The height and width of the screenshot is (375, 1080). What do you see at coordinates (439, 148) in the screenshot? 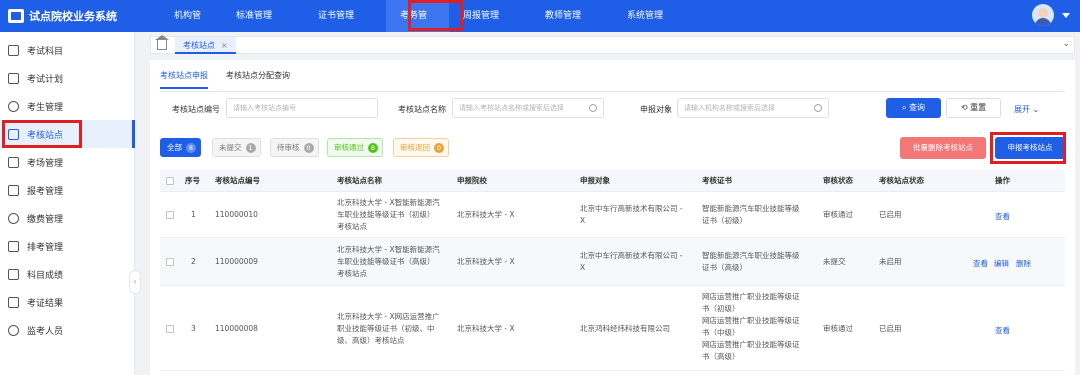
I see `chip-count: 0` at bounding box center [439, 148].